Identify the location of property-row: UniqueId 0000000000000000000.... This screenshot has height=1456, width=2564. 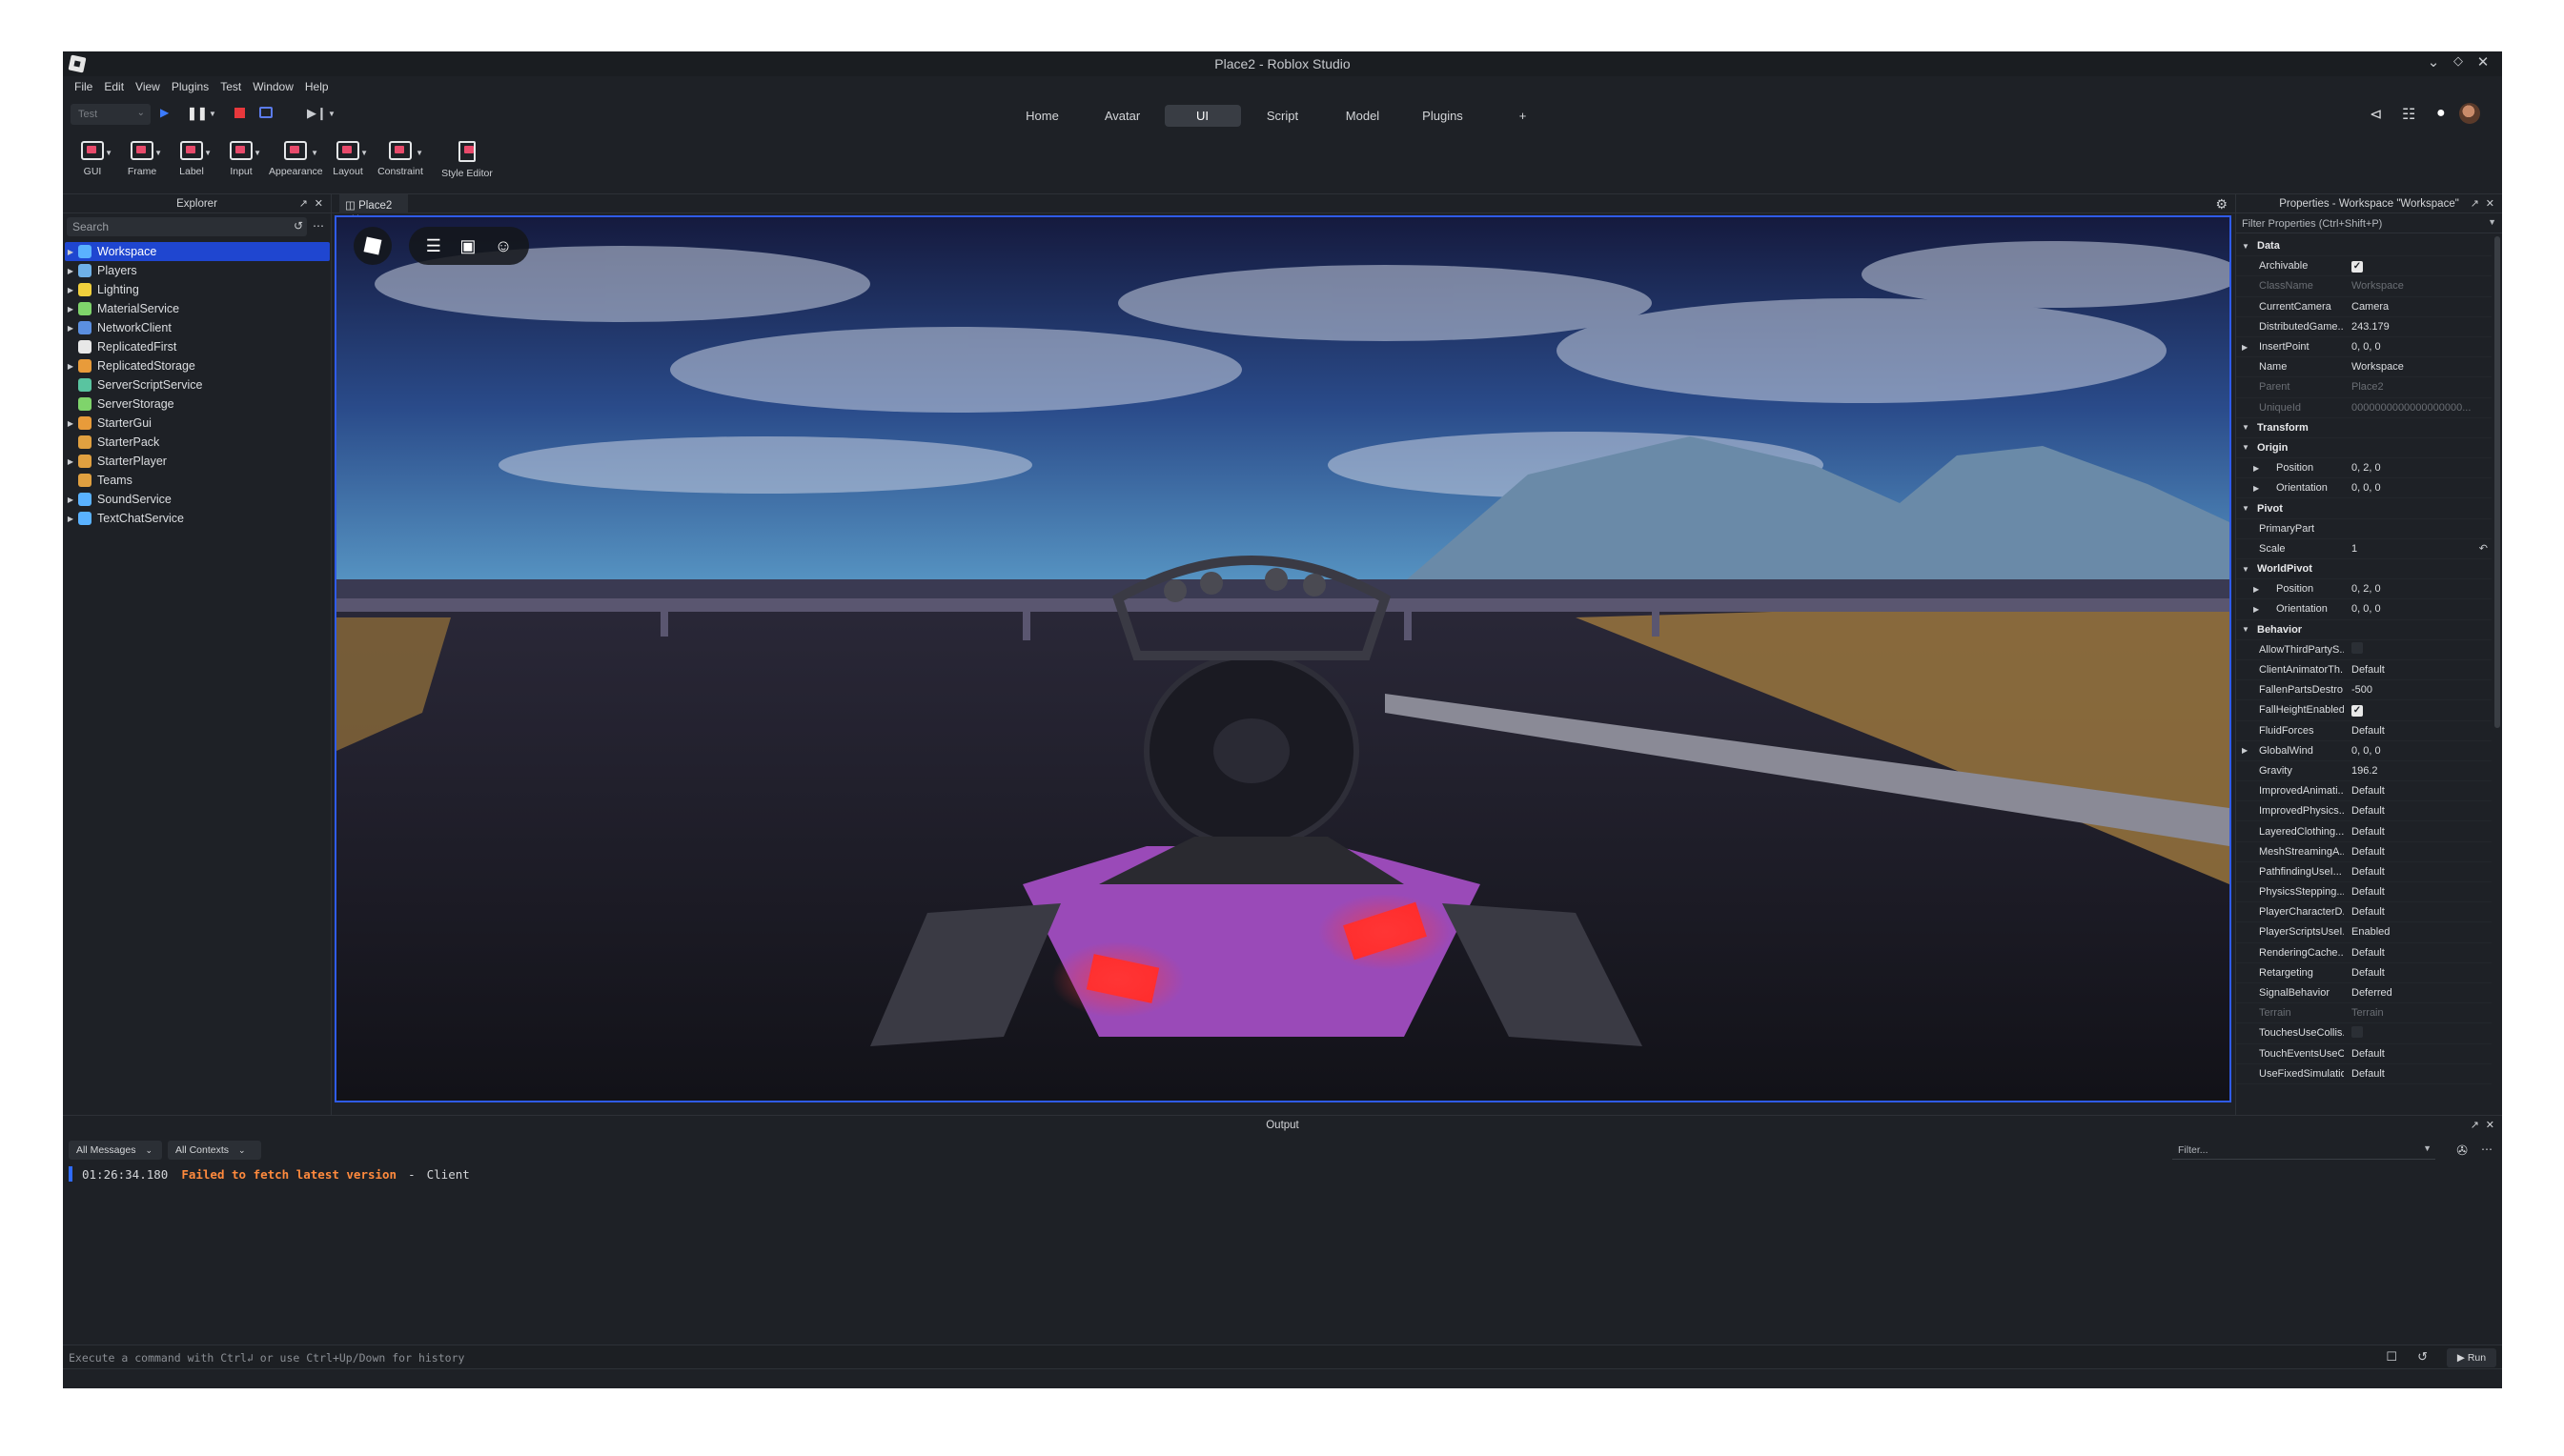
(2364, 408).